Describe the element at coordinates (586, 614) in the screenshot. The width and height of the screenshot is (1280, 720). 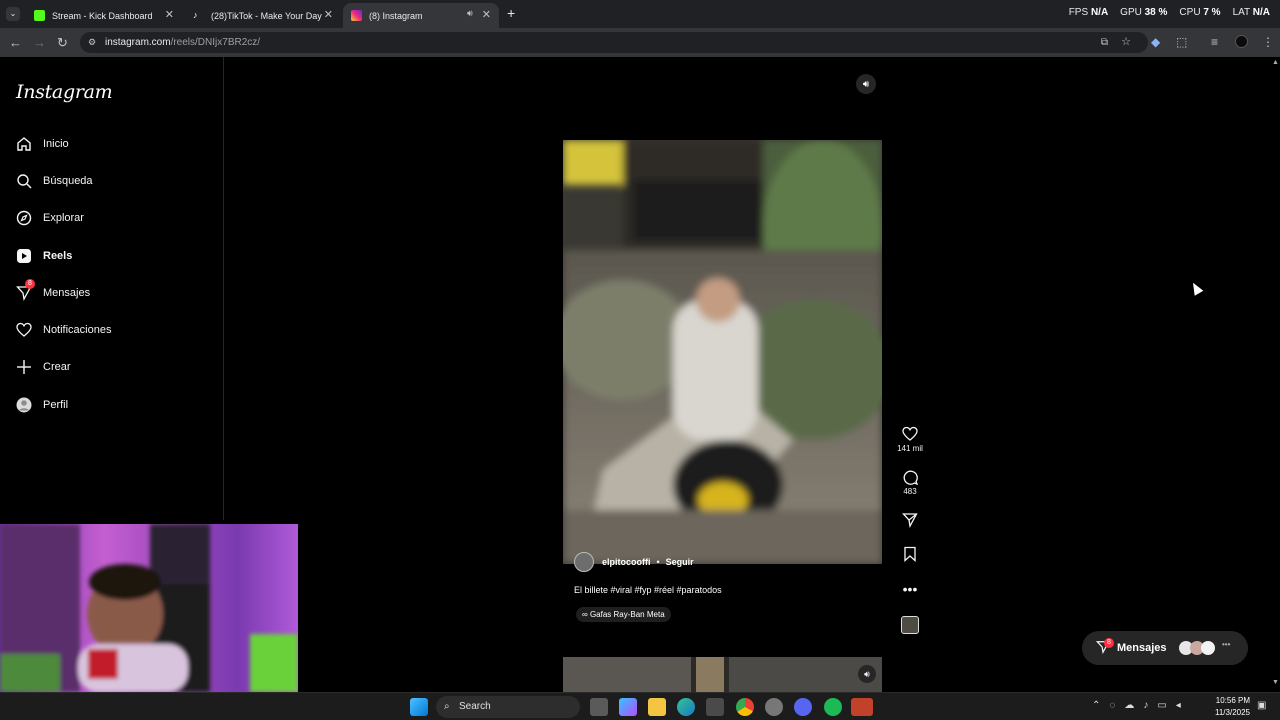
I see `glasses-icon: ∞` at that location.